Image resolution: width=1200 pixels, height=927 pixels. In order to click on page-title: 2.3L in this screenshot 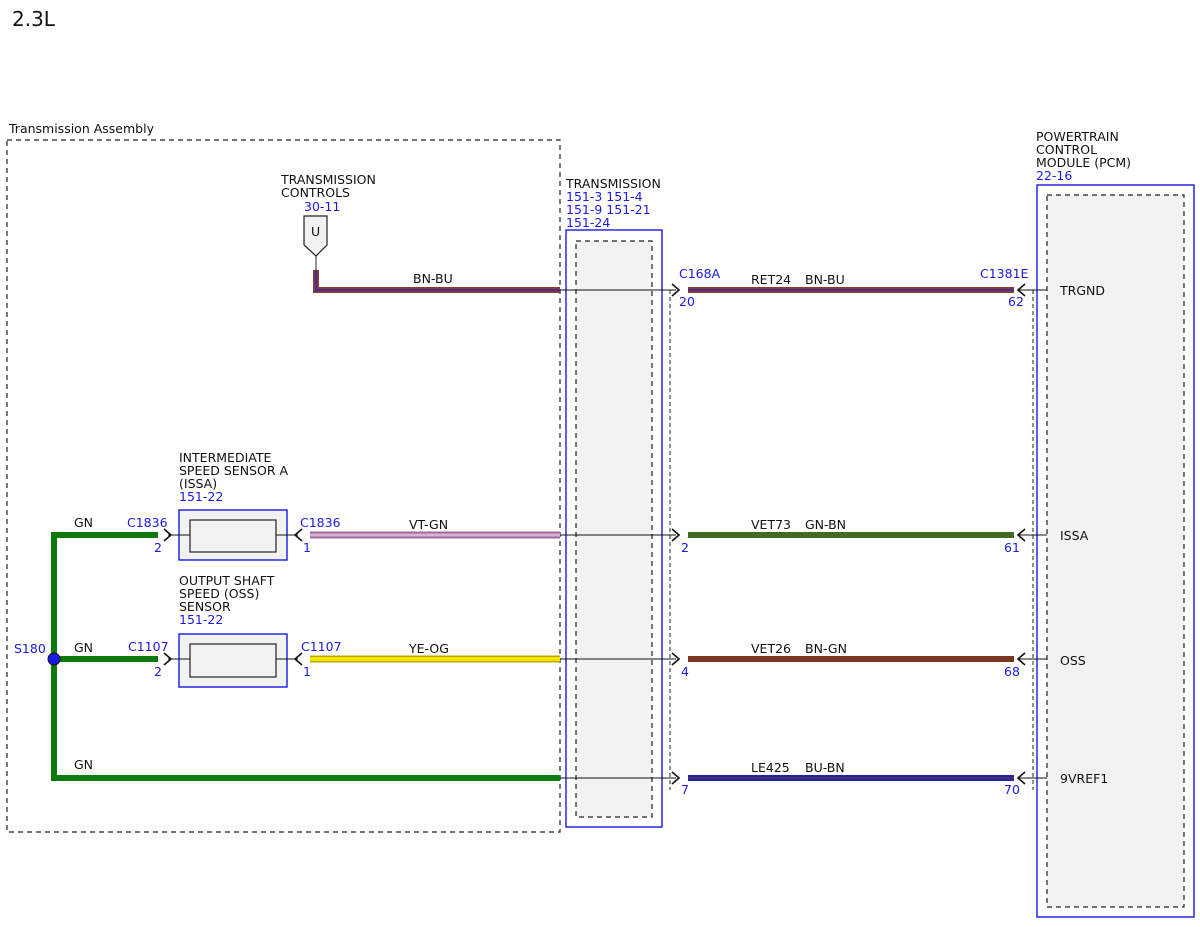, I will do `click(34, 19)`.